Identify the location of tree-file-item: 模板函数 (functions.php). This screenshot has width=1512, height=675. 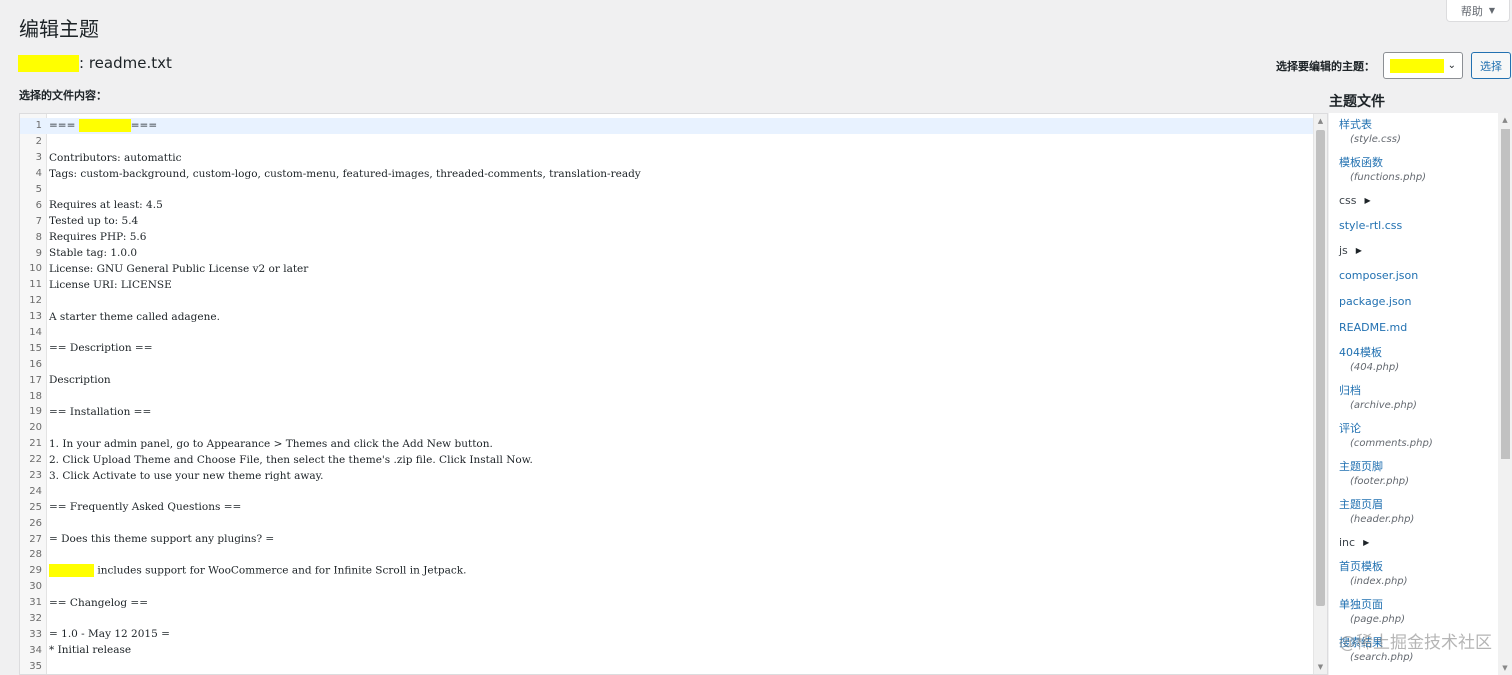
(1418, 170).